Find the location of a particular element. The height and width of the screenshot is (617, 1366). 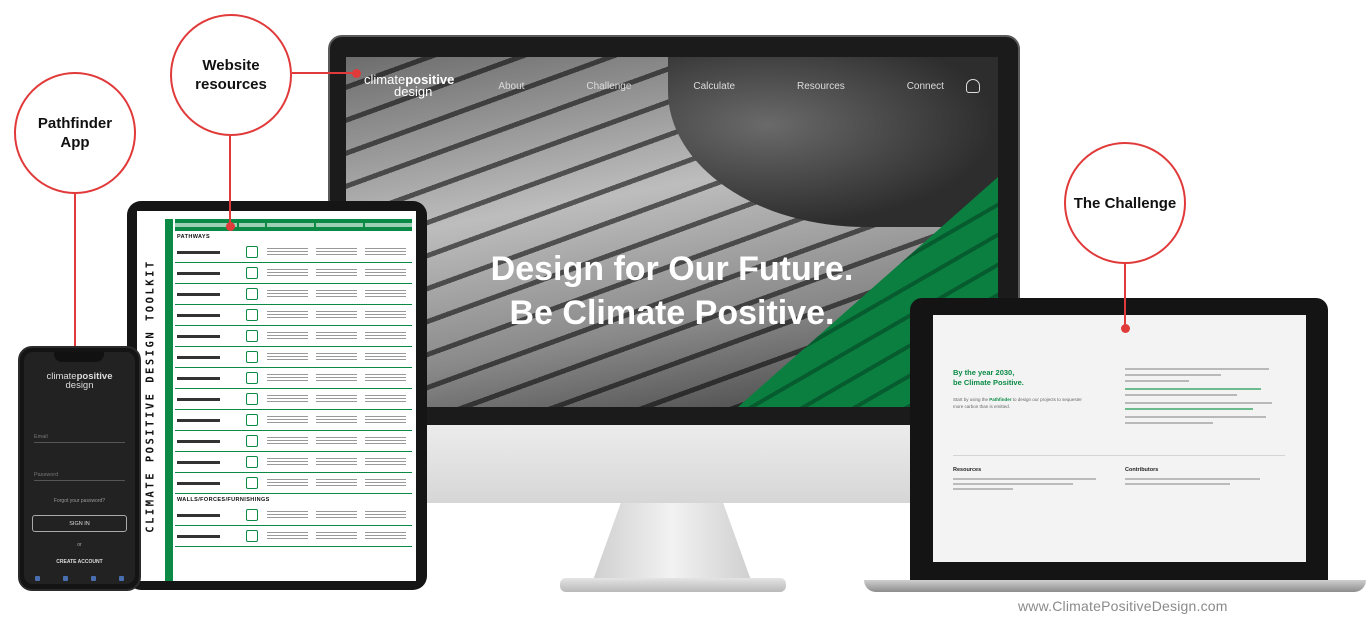

app-logo: climatepositive design is located at coordinates (79, 381).